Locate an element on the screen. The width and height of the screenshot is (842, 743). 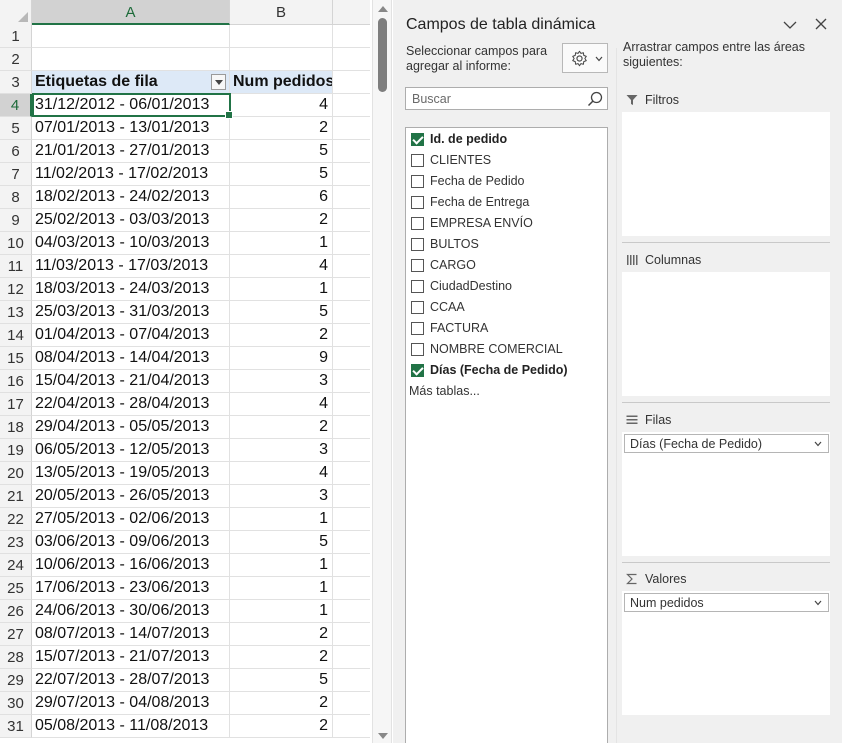
field-item: BULTOS is located at coordinates (506, 245).